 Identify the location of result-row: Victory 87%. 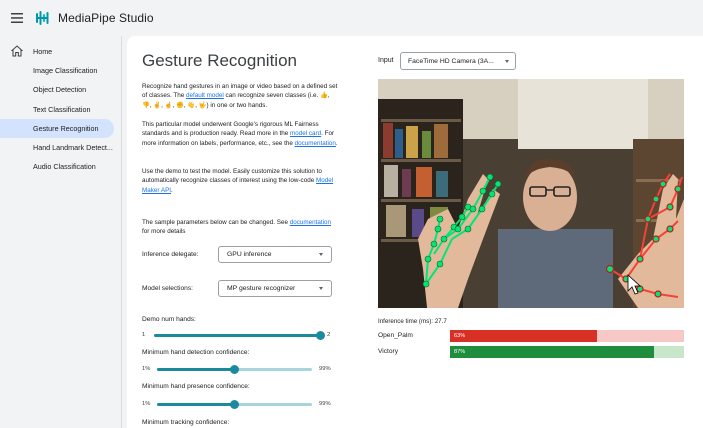
(533, 352).